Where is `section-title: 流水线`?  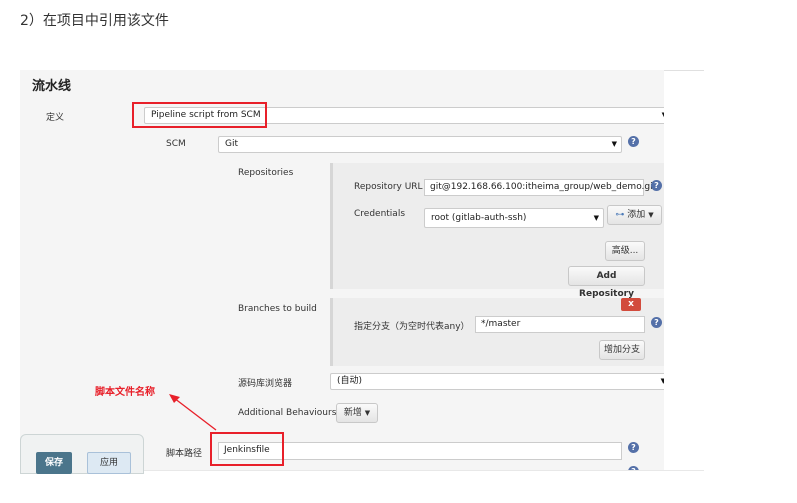
section-title: 流水线 is located at coordinates (52, 86).